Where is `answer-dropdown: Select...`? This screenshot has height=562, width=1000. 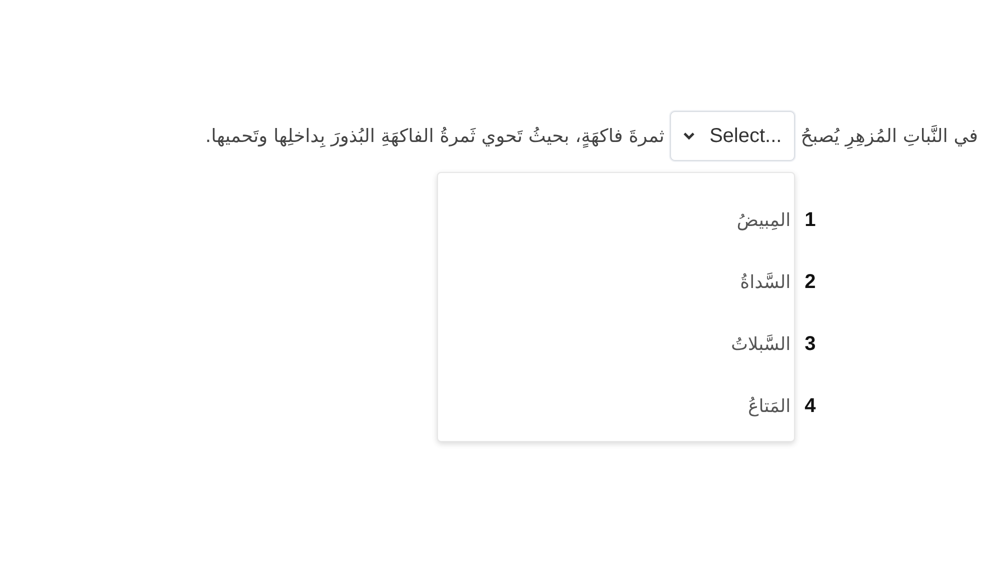
answer-dropdown: Select... is located at coordinates (732, 136).